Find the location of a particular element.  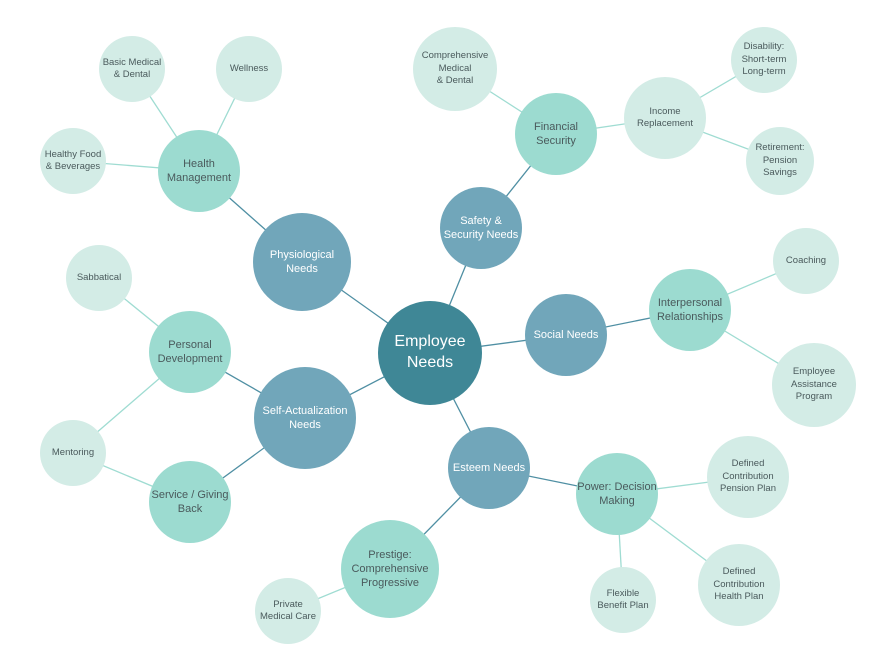

node-income: Income Replacement is located at coordinates (665, 118).